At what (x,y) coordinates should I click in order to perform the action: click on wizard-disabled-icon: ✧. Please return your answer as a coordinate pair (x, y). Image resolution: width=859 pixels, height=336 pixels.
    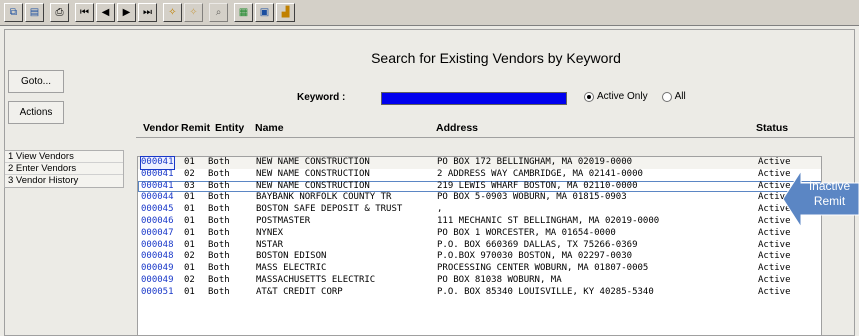
    Looking at the image, I should click on (193, 12).